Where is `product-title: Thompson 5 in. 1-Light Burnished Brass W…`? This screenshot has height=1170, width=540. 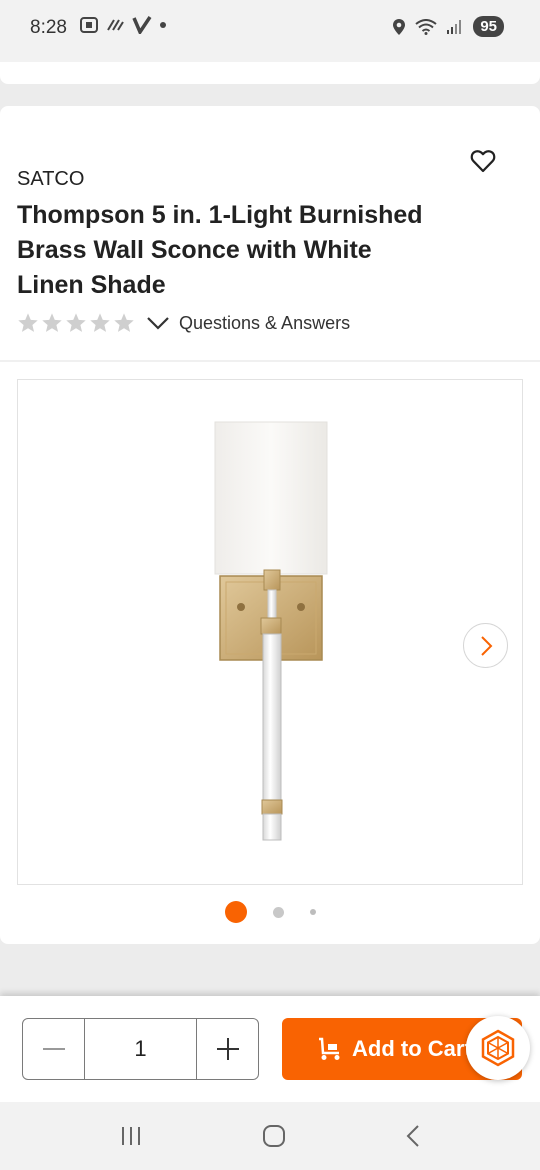 product-title: Thompson 5 in. 1-Light Burnished Brass W… is located at coordinates (220, 250).